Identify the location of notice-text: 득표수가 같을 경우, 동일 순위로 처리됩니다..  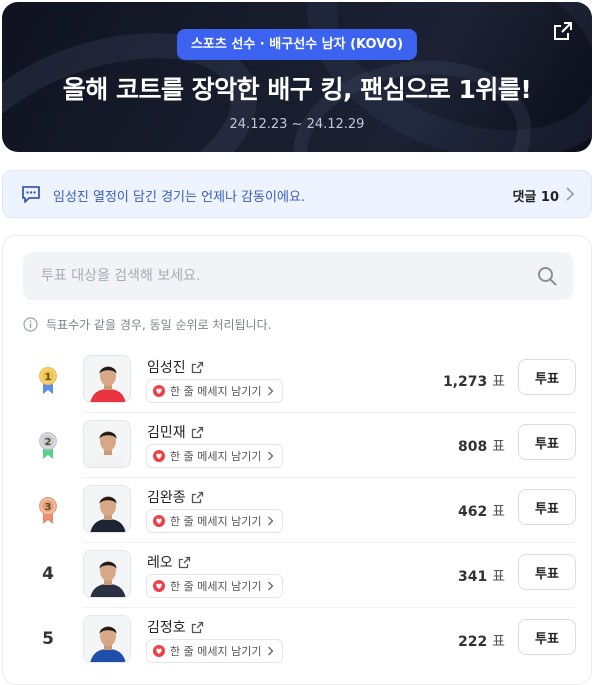
(159, 325).